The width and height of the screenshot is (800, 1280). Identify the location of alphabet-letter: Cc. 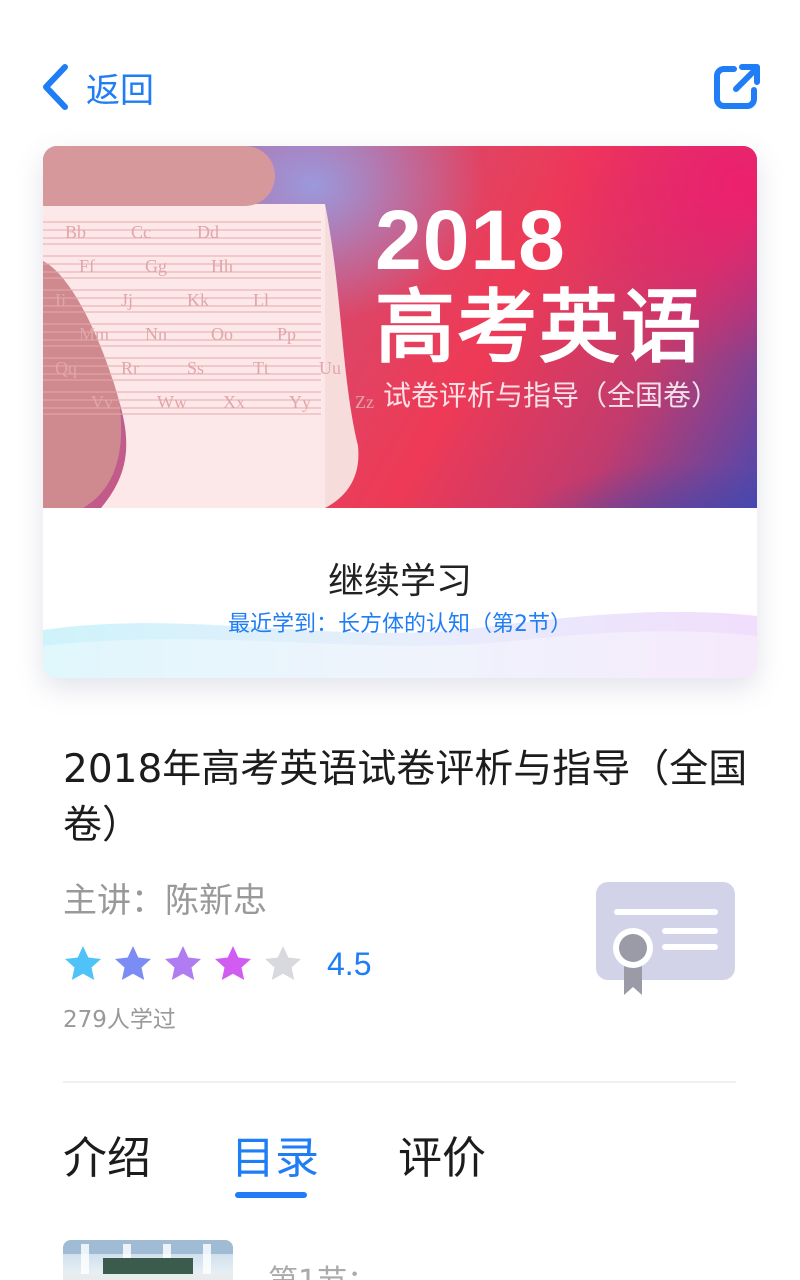
(141, 232).